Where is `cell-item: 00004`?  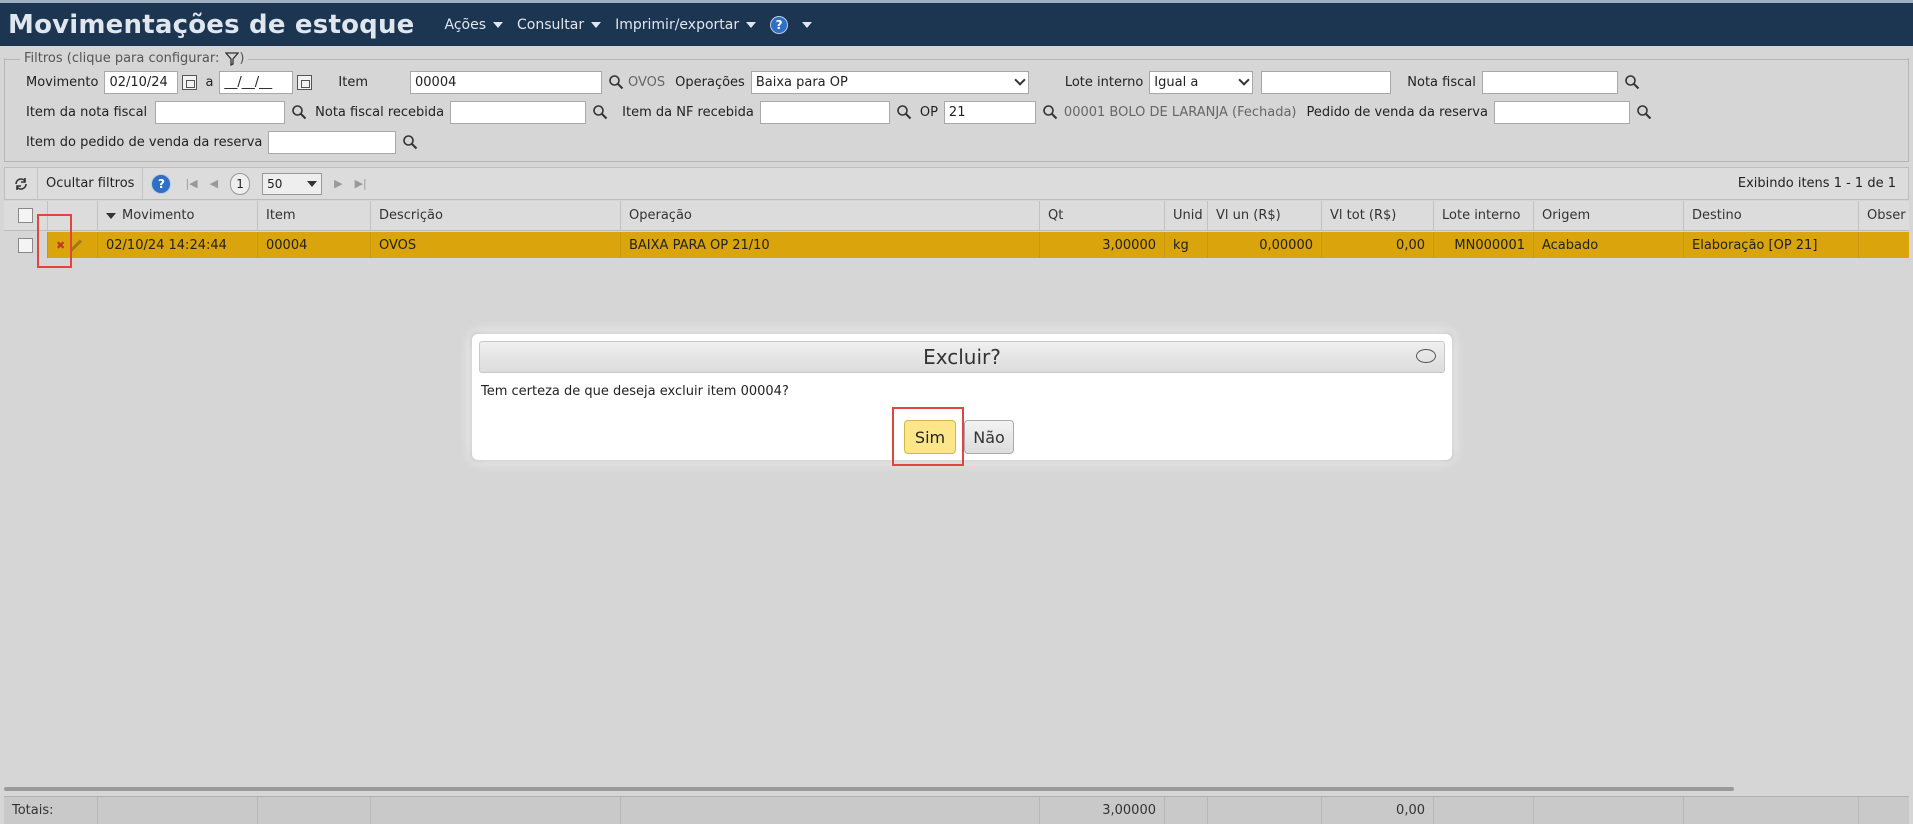
cell-item: 00004 is located at coordinates (314, 245).